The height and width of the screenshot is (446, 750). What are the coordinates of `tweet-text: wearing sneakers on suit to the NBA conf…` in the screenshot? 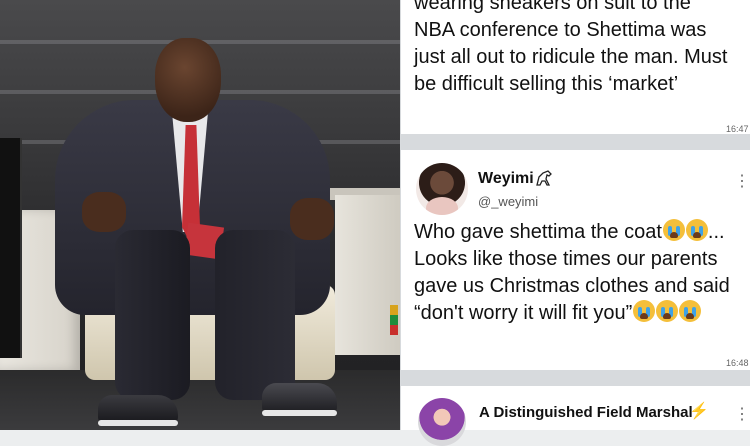 It's located at (571, 47).